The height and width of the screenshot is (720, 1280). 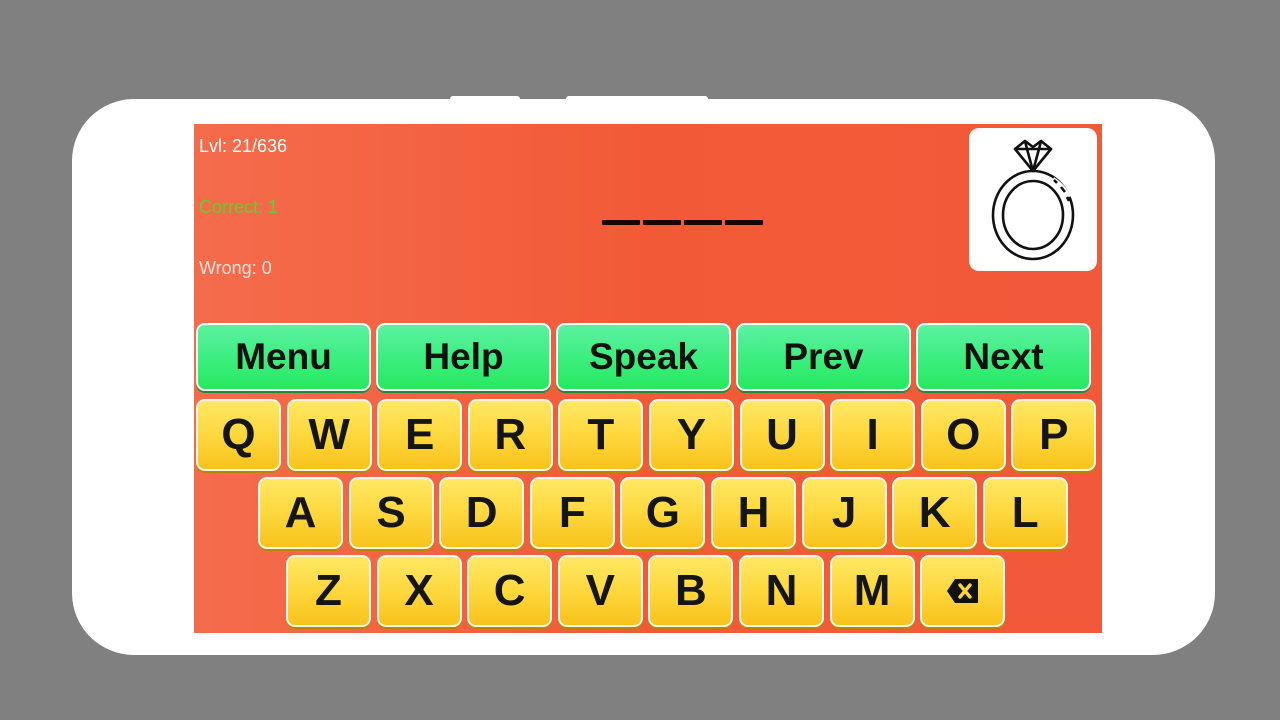 What do you see at coordinates (1025, 513) in the screenshot?
I see `key-l: L` at bounding box center [1025, 513].